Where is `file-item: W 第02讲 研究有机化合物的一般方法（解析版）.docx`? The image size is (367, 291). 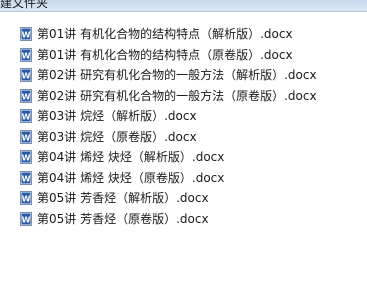
file-item: W 第02讲 研究有机化合物的一般方法（解析版）.docx is located at coordinates (168, 75).